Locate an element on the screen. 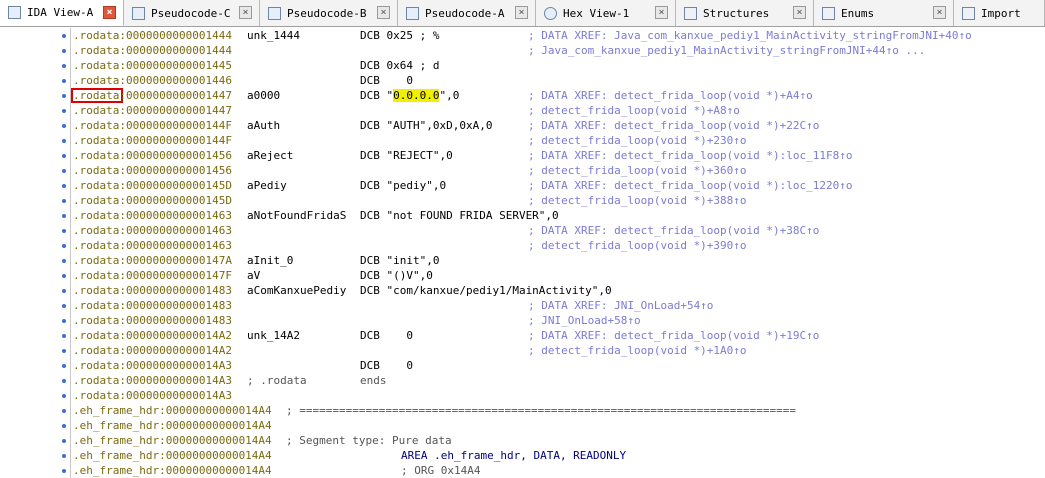 The height and width of the screenshot is (478, 1045). ida-view-icon is located at coordinates (14, 12).